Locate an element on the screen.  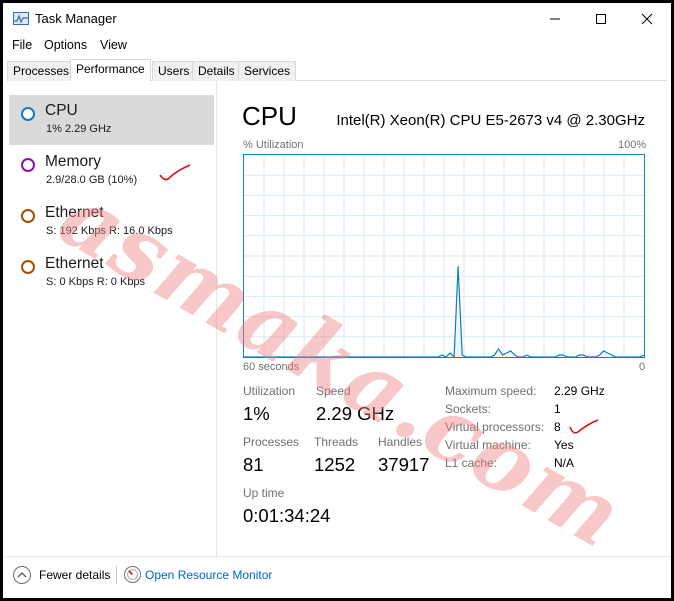
l1-cache-value: N/A is located at coordinates (564, 463).